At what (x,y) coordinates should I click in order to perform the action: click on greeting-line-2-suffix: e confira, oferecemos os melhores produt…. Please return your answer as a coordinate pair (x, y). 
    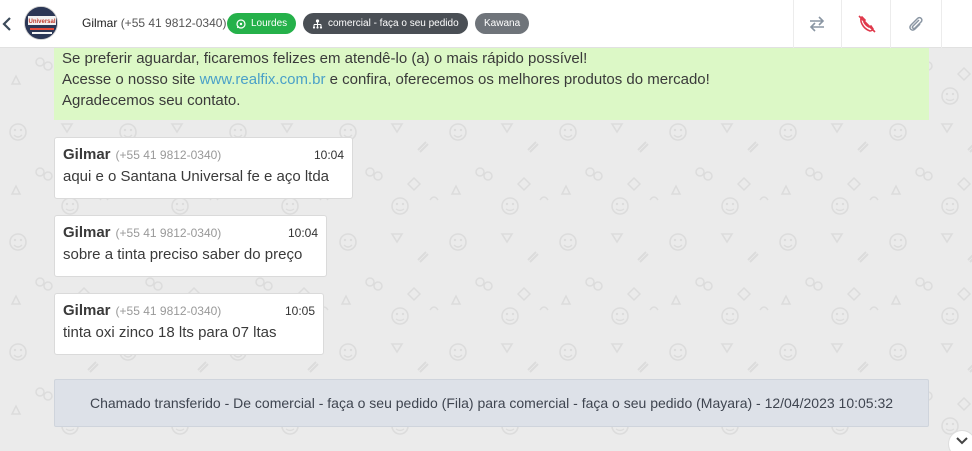
    Looking at the image, I should click on (517, 79).